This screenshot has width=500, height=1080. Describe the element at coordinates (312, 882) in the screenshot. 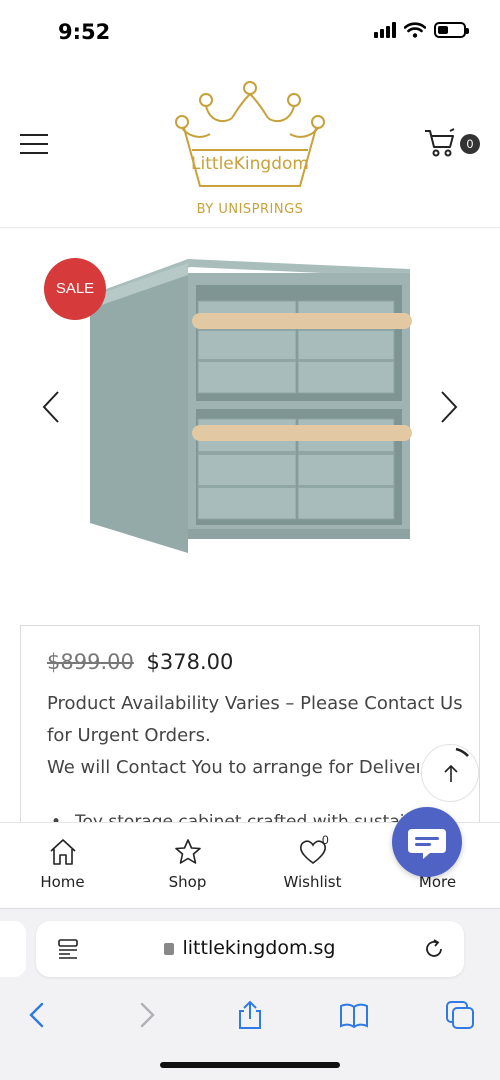

I see `nav-wishlist-label: Wishlist` at that location.